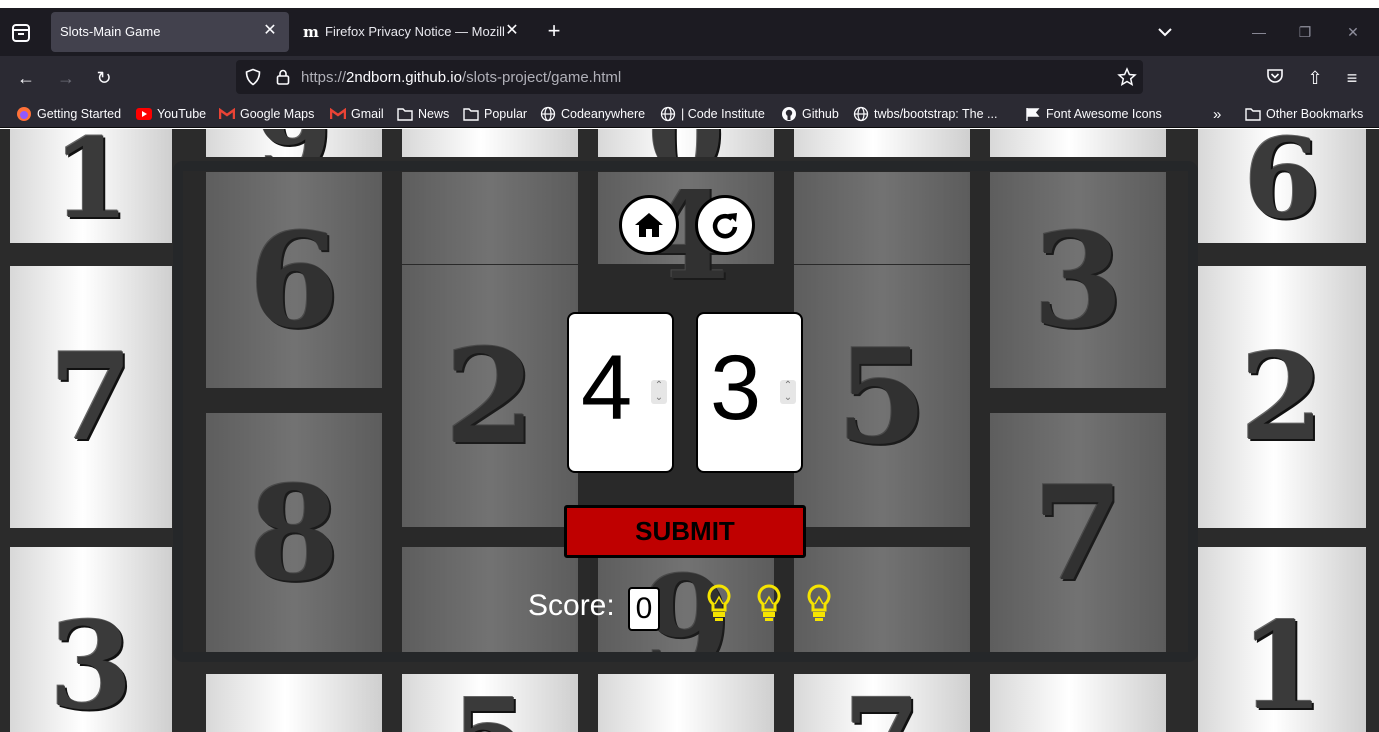 This screenshot has height=732, width=1379. Describe the element at coordinates (592, 114) in the screenshot. I see `bookmark-codeanywhere: Codeanywhere` at that location.